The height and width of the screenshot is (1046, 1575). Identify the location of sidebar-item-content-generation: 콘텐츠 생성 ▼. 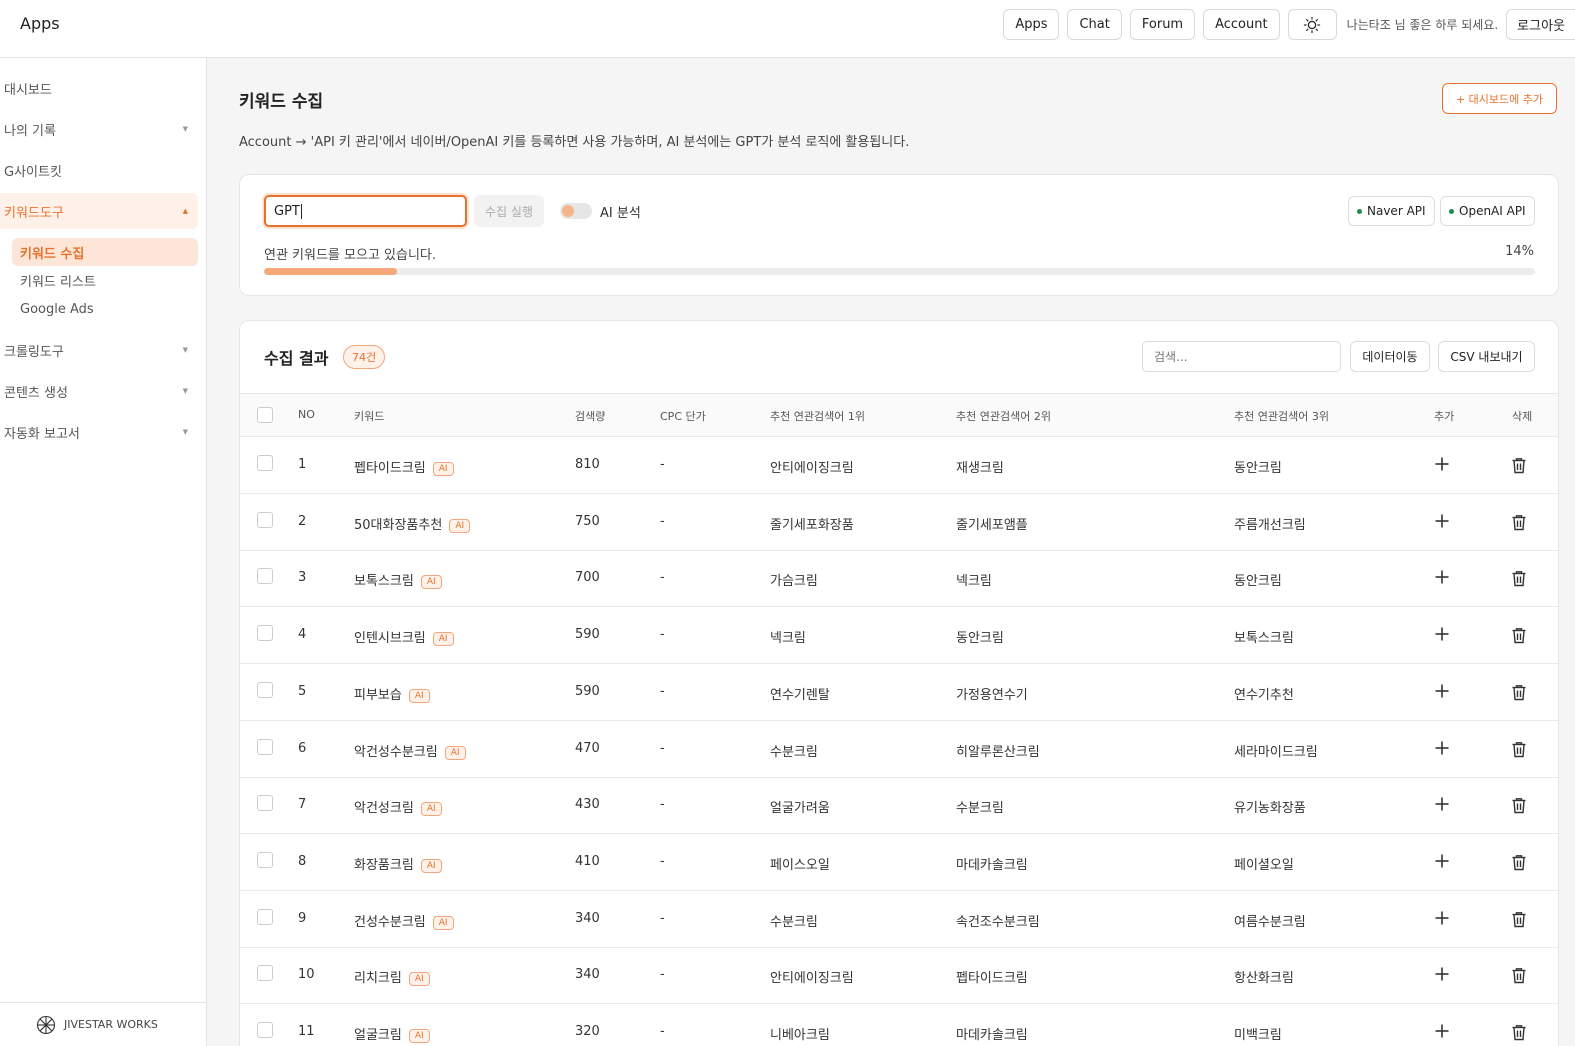
(99, 391).